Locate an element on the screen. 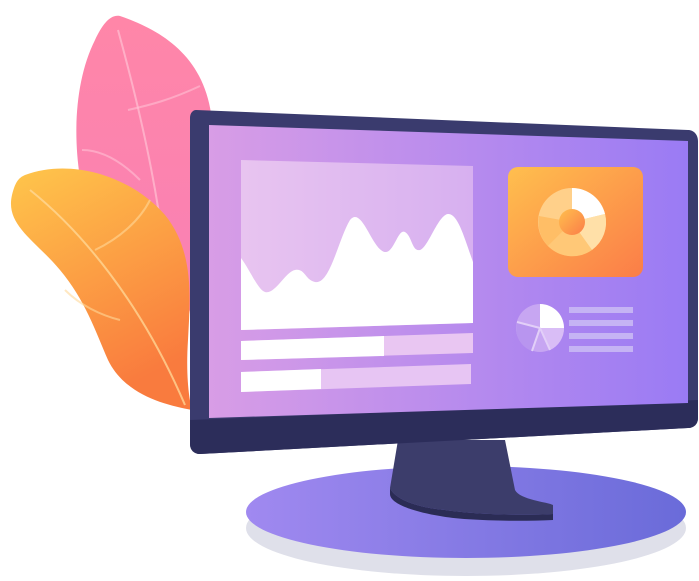  area-chart-panel is located at coordinates (357, 245).